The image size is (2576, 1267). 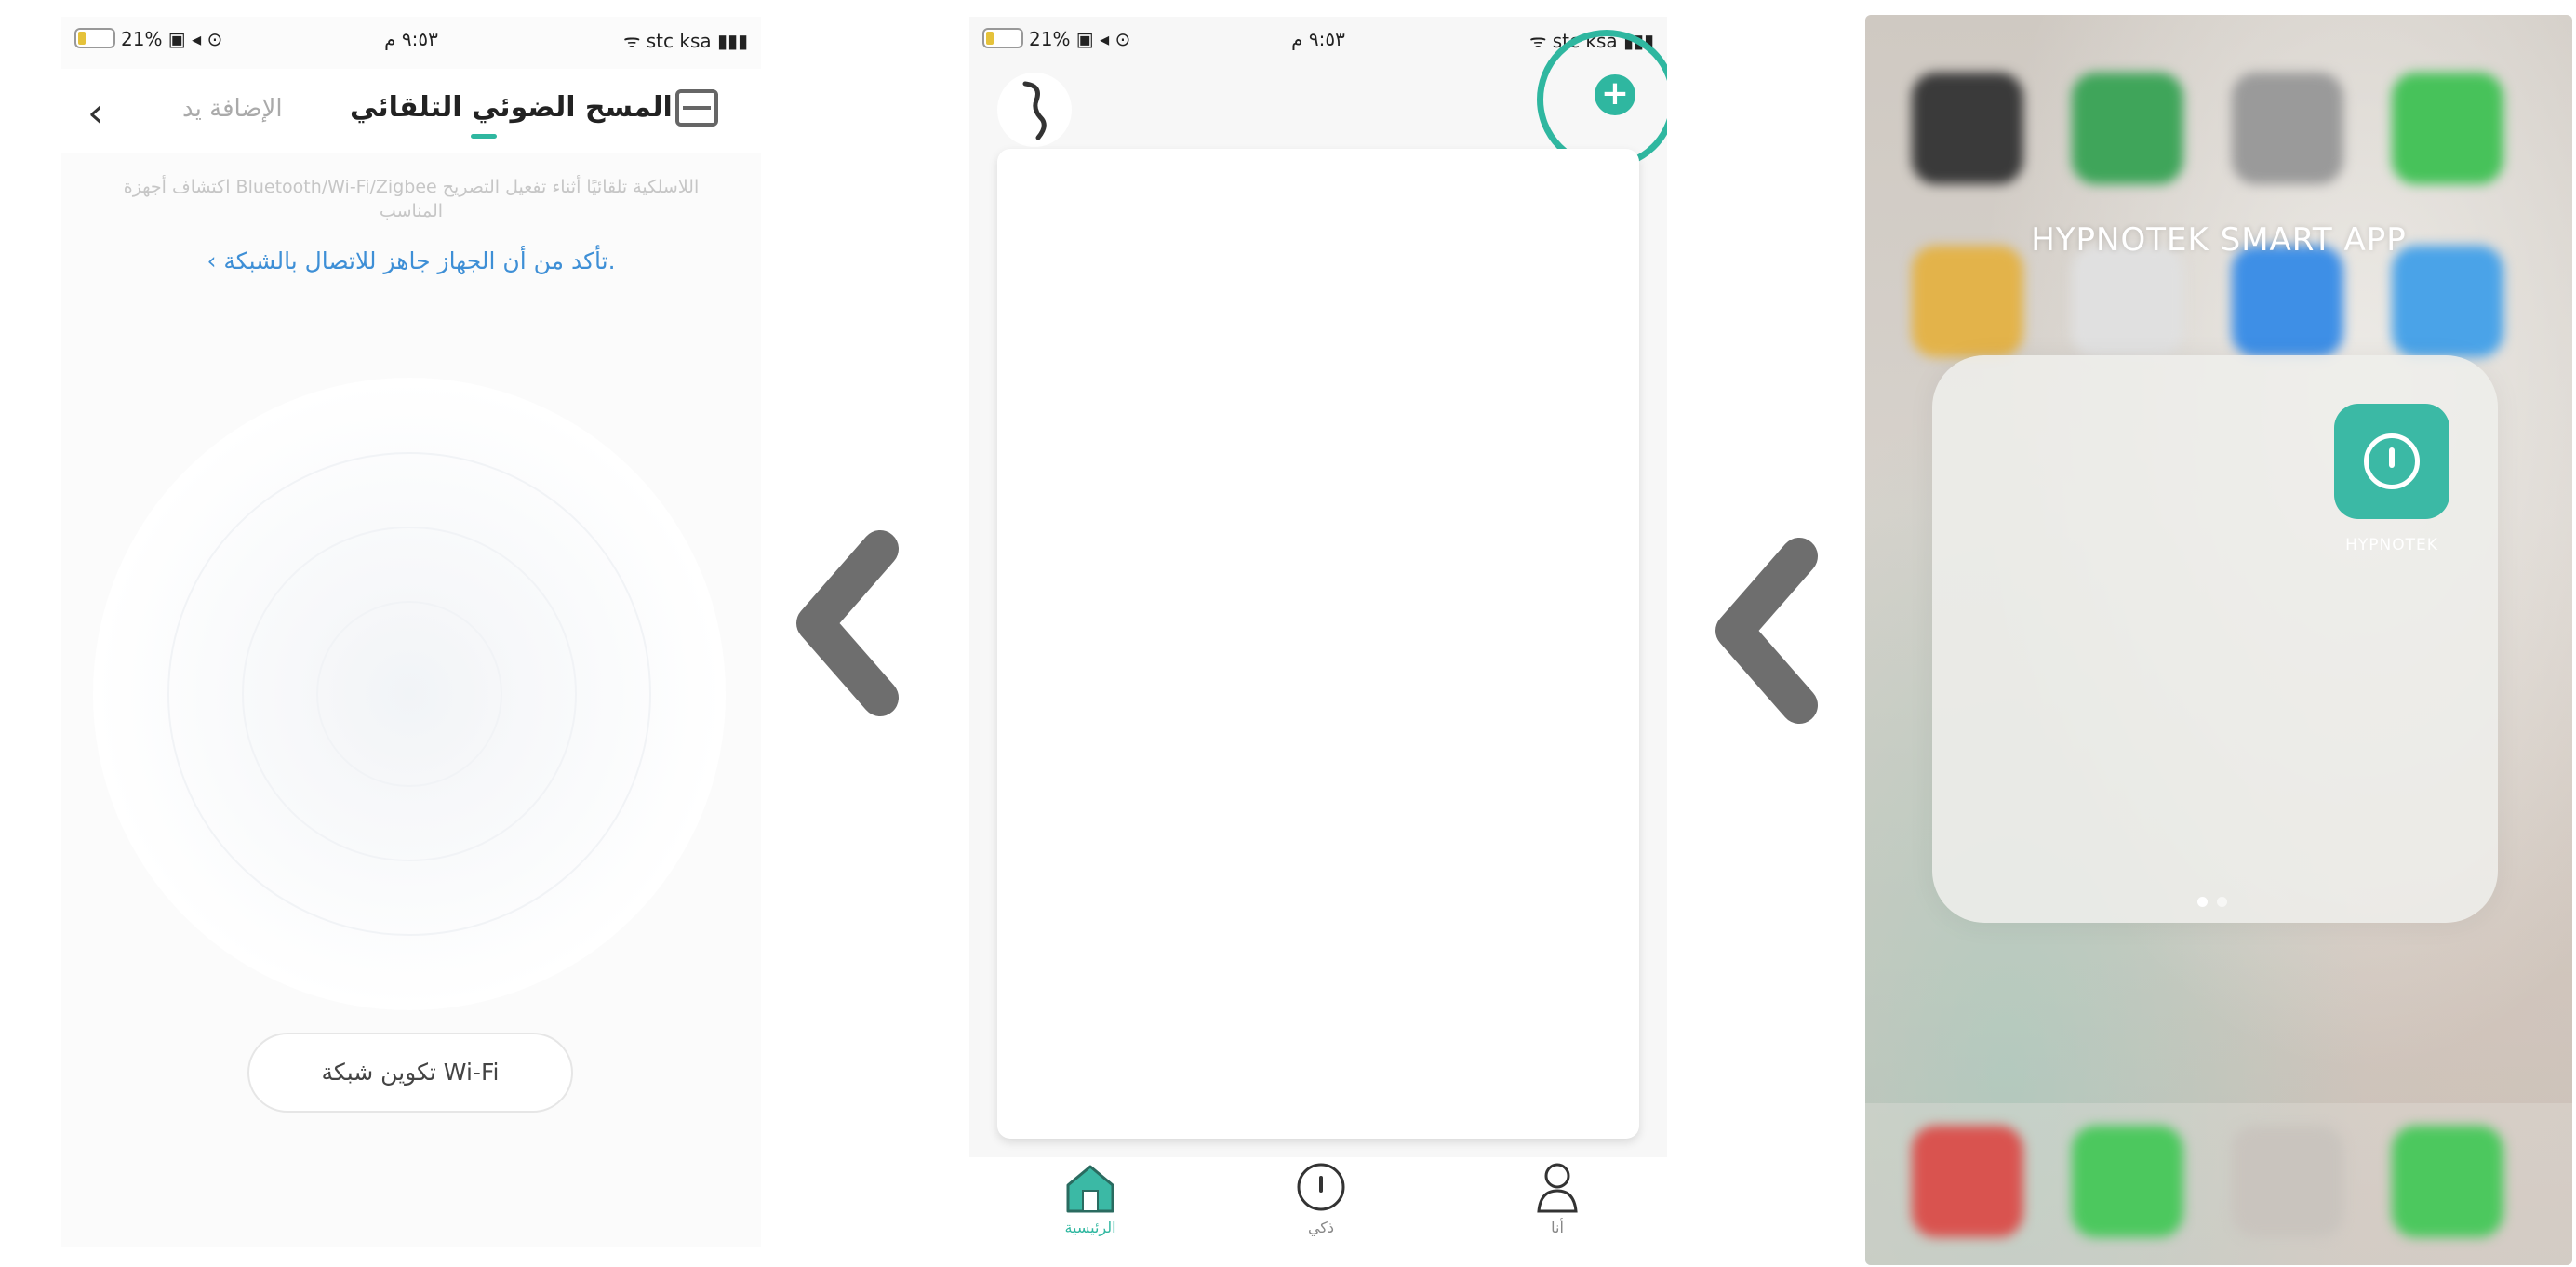 What do you see at coordinates (2127, 1181) in the screenshot?
I see `messages-app-icon` at bounding box center [2127, 1181].